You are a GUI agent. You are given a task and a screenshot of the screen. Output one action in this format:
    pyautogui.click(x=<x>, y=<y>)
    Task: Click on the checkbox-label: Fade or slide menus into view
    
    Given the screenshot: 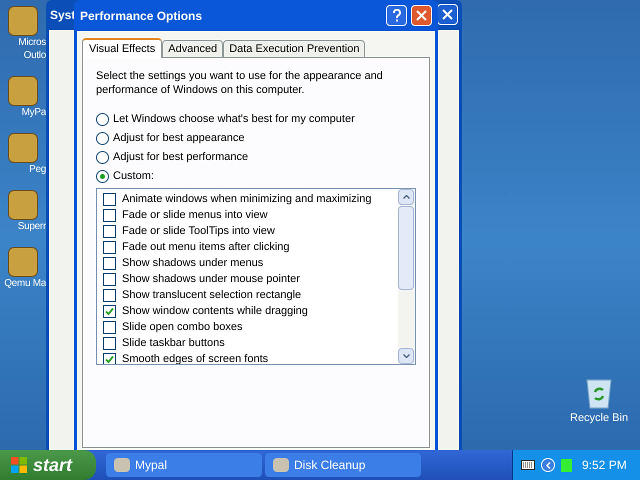 What is the action you would take?
    pyautogui.click(x=195, y=215)
    